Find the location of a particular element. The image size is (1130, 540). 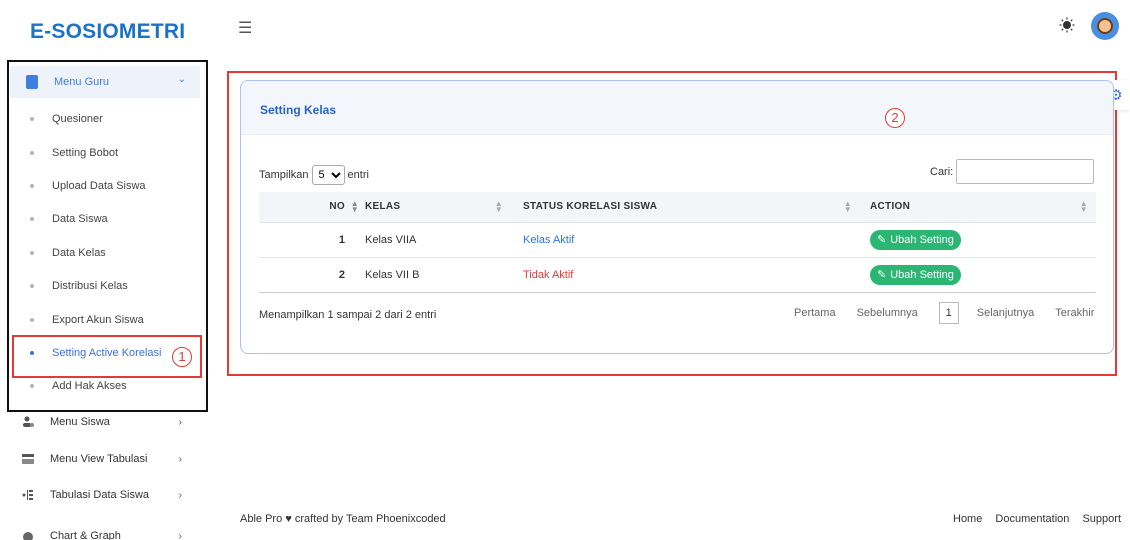

document-icon is located at coordinates (32, 82).